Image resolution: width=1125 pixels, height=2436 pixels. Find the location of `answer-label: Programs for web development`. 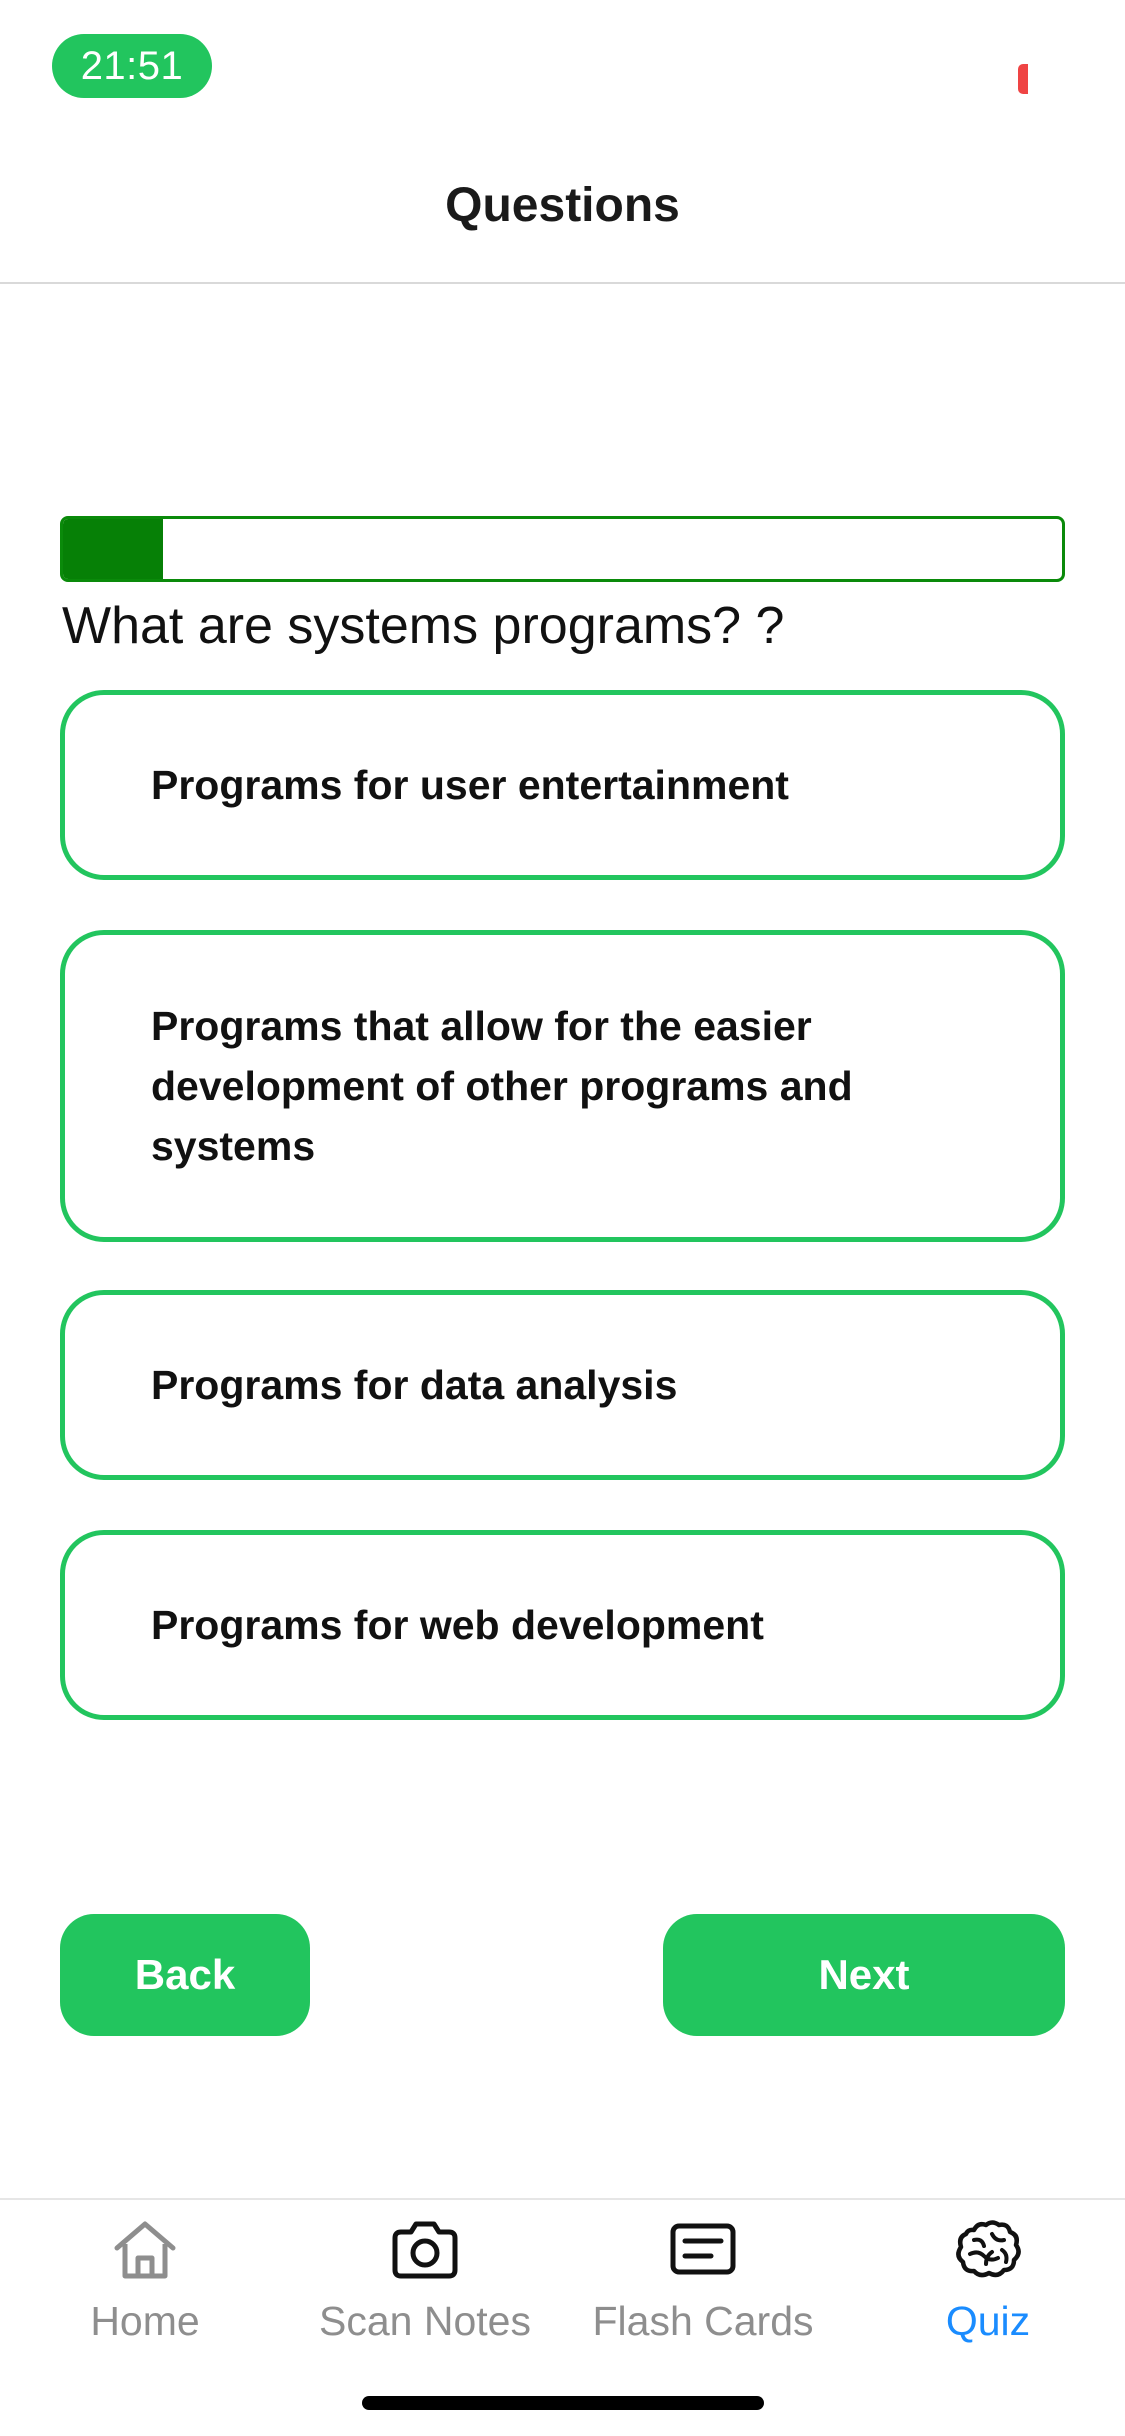

answer-label: Programs for web development is located at coordinates (457, 1625).